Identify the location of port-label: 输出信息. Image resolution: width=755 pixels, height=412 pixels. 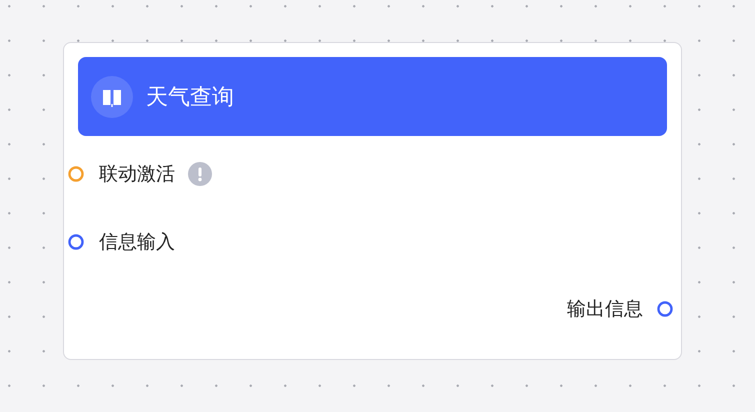
(605, 309).